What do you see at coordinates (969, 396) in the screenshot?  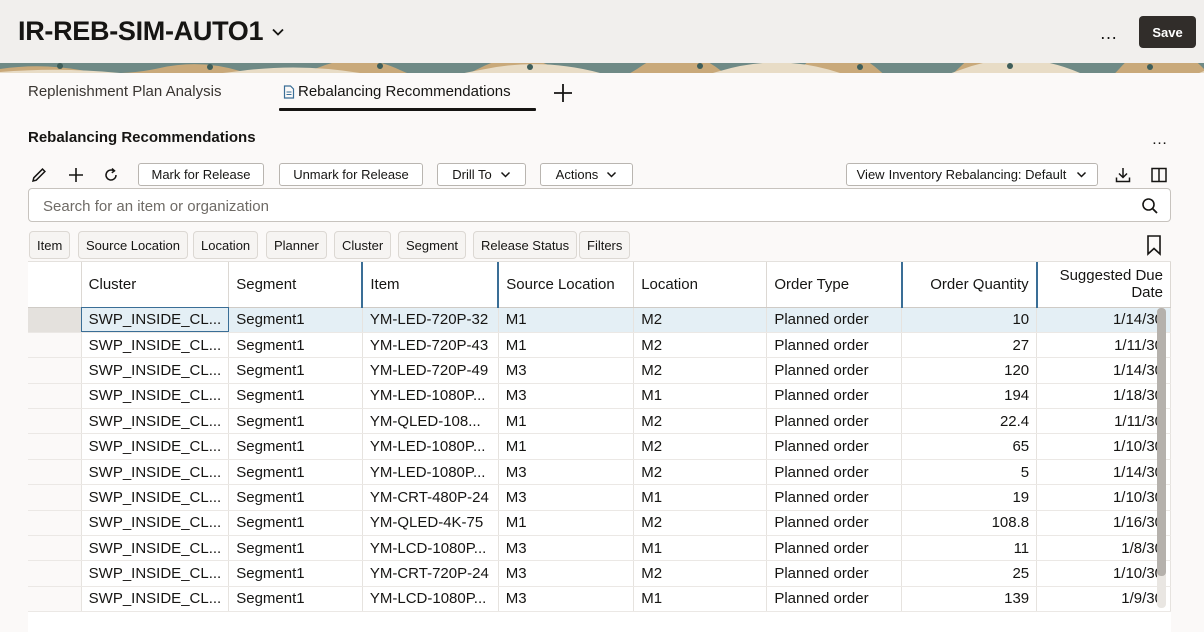 I see `cell-order-quantity: 194` at bounding box center [969, 396].